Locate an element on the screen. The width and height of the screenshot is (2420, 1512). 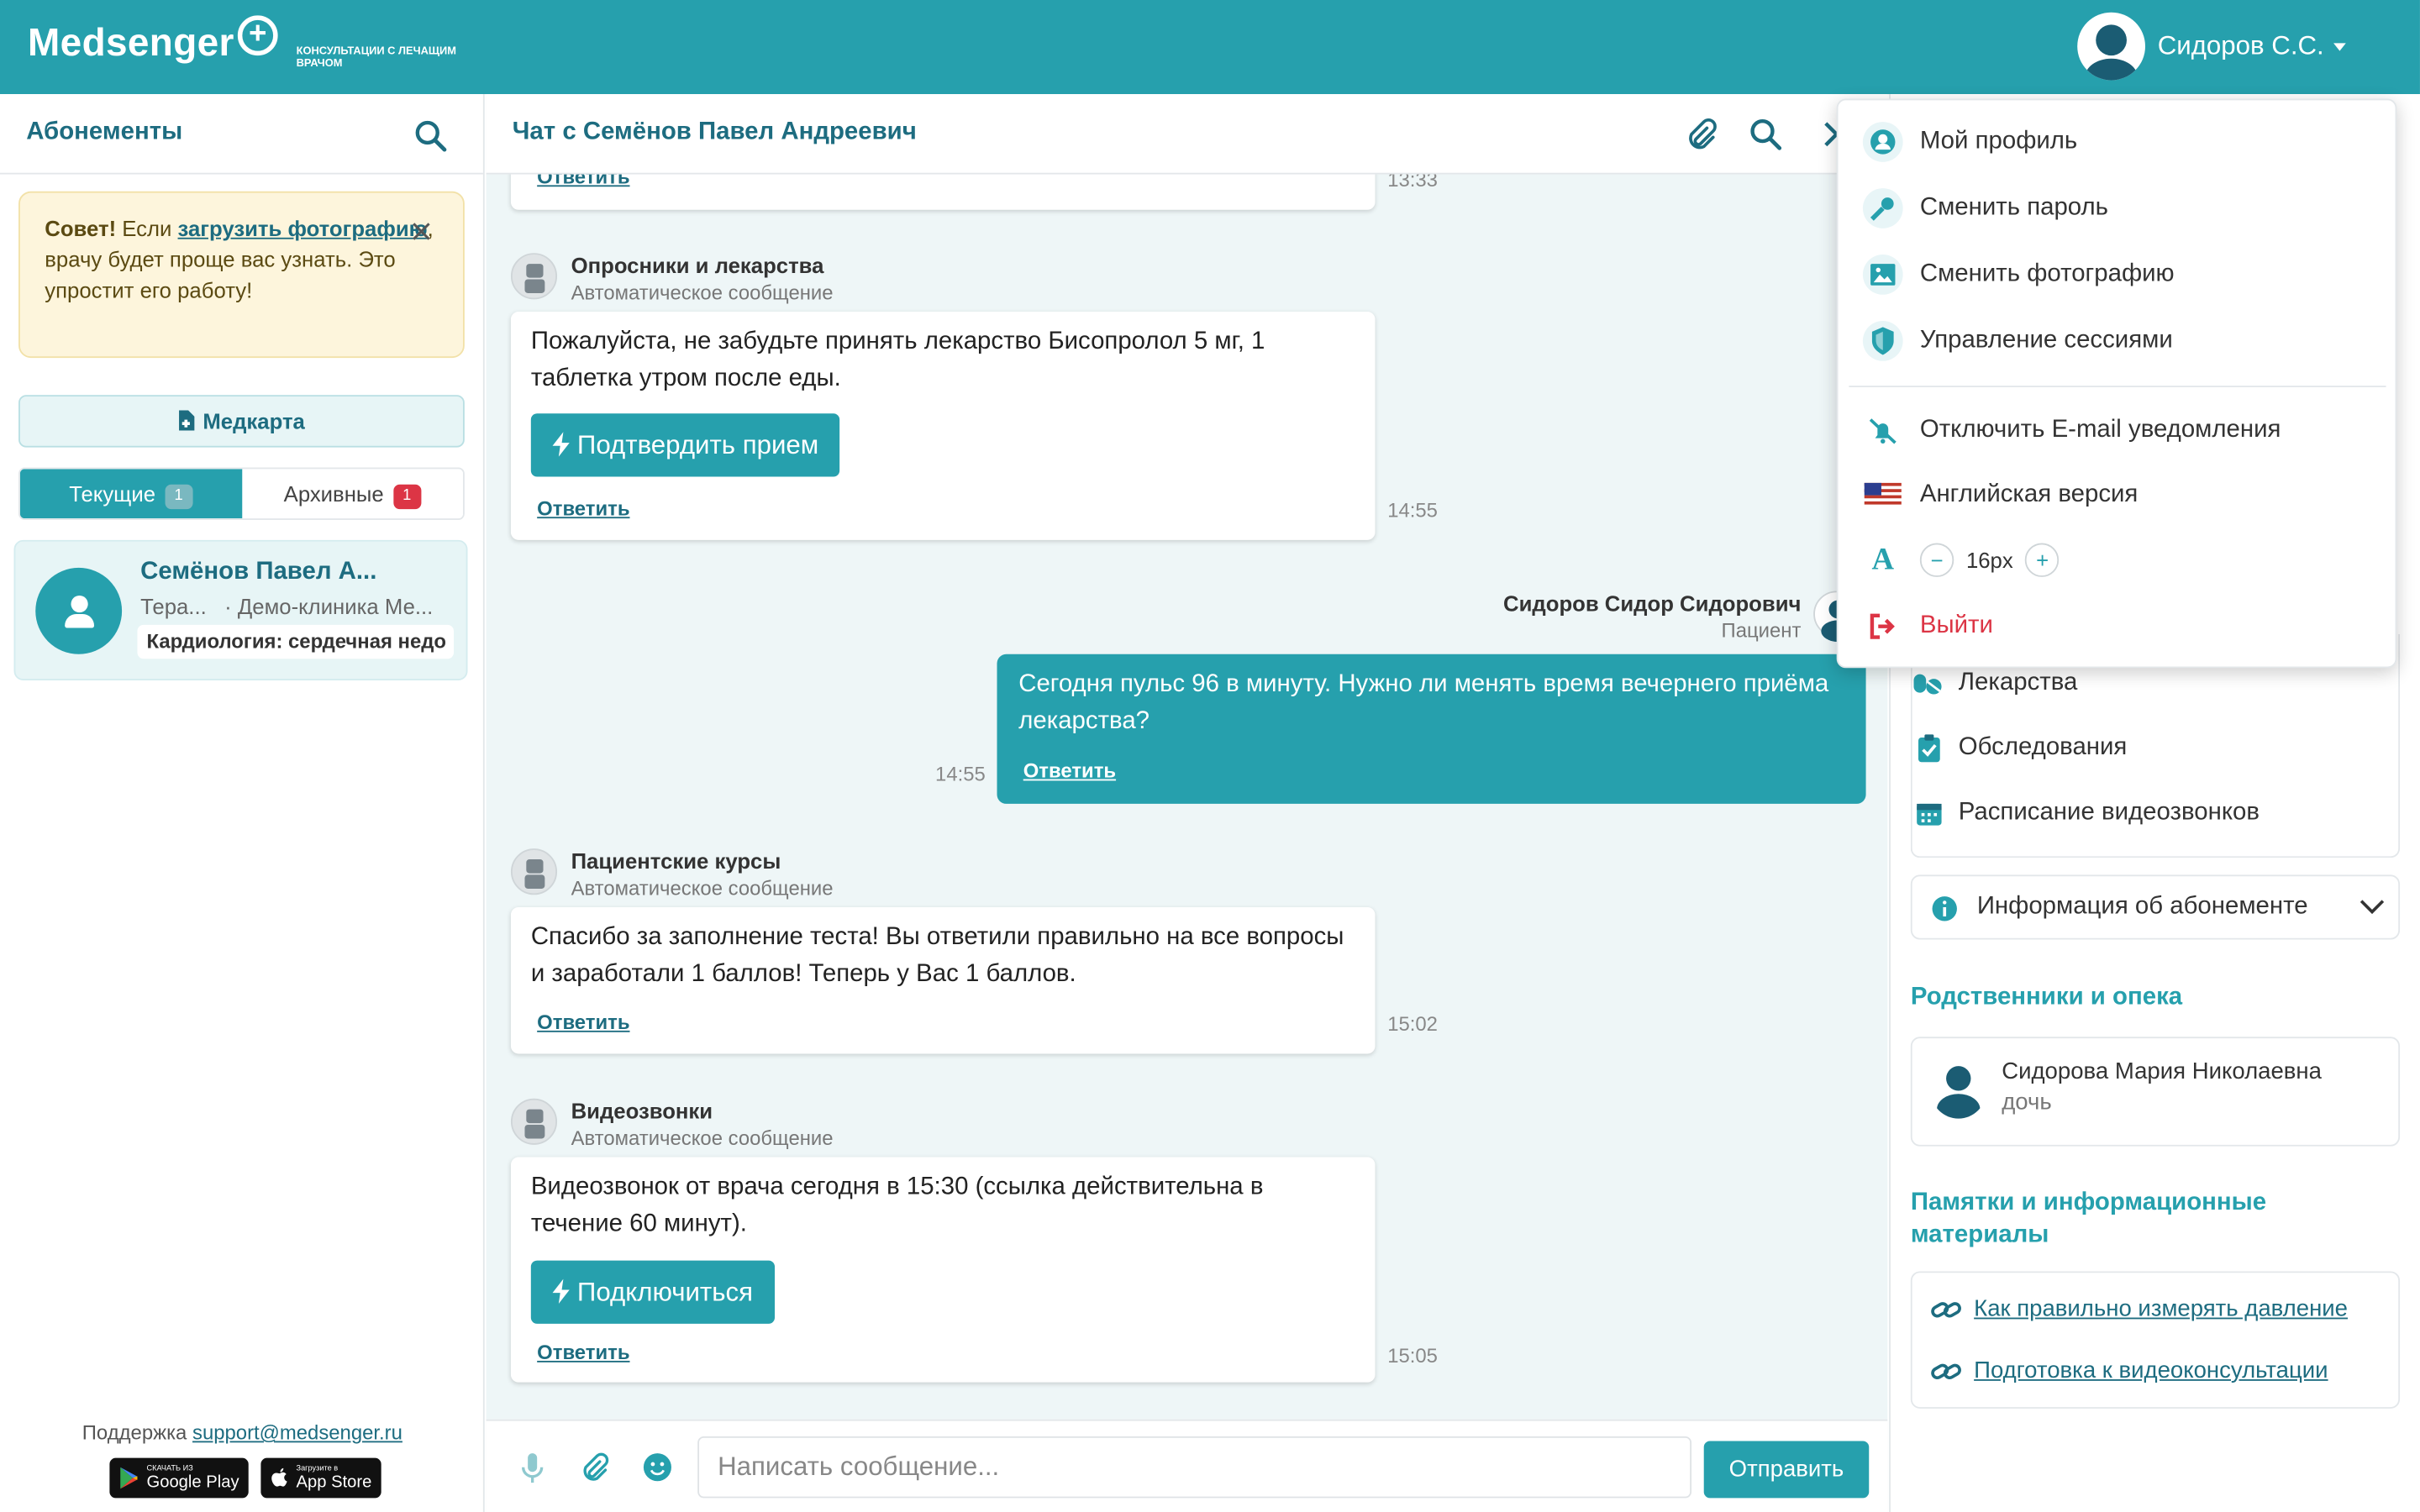
sender-name: Пациентские курсы is located at coordinates (676, 861).